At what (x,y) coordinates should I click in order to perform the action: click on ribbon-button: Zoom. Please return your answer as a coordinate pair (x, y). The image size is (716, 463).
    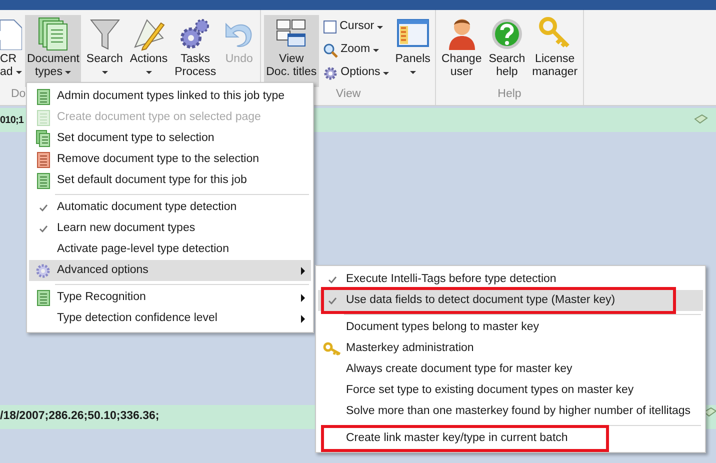
    Looking at the image, I should click on (356, 50).